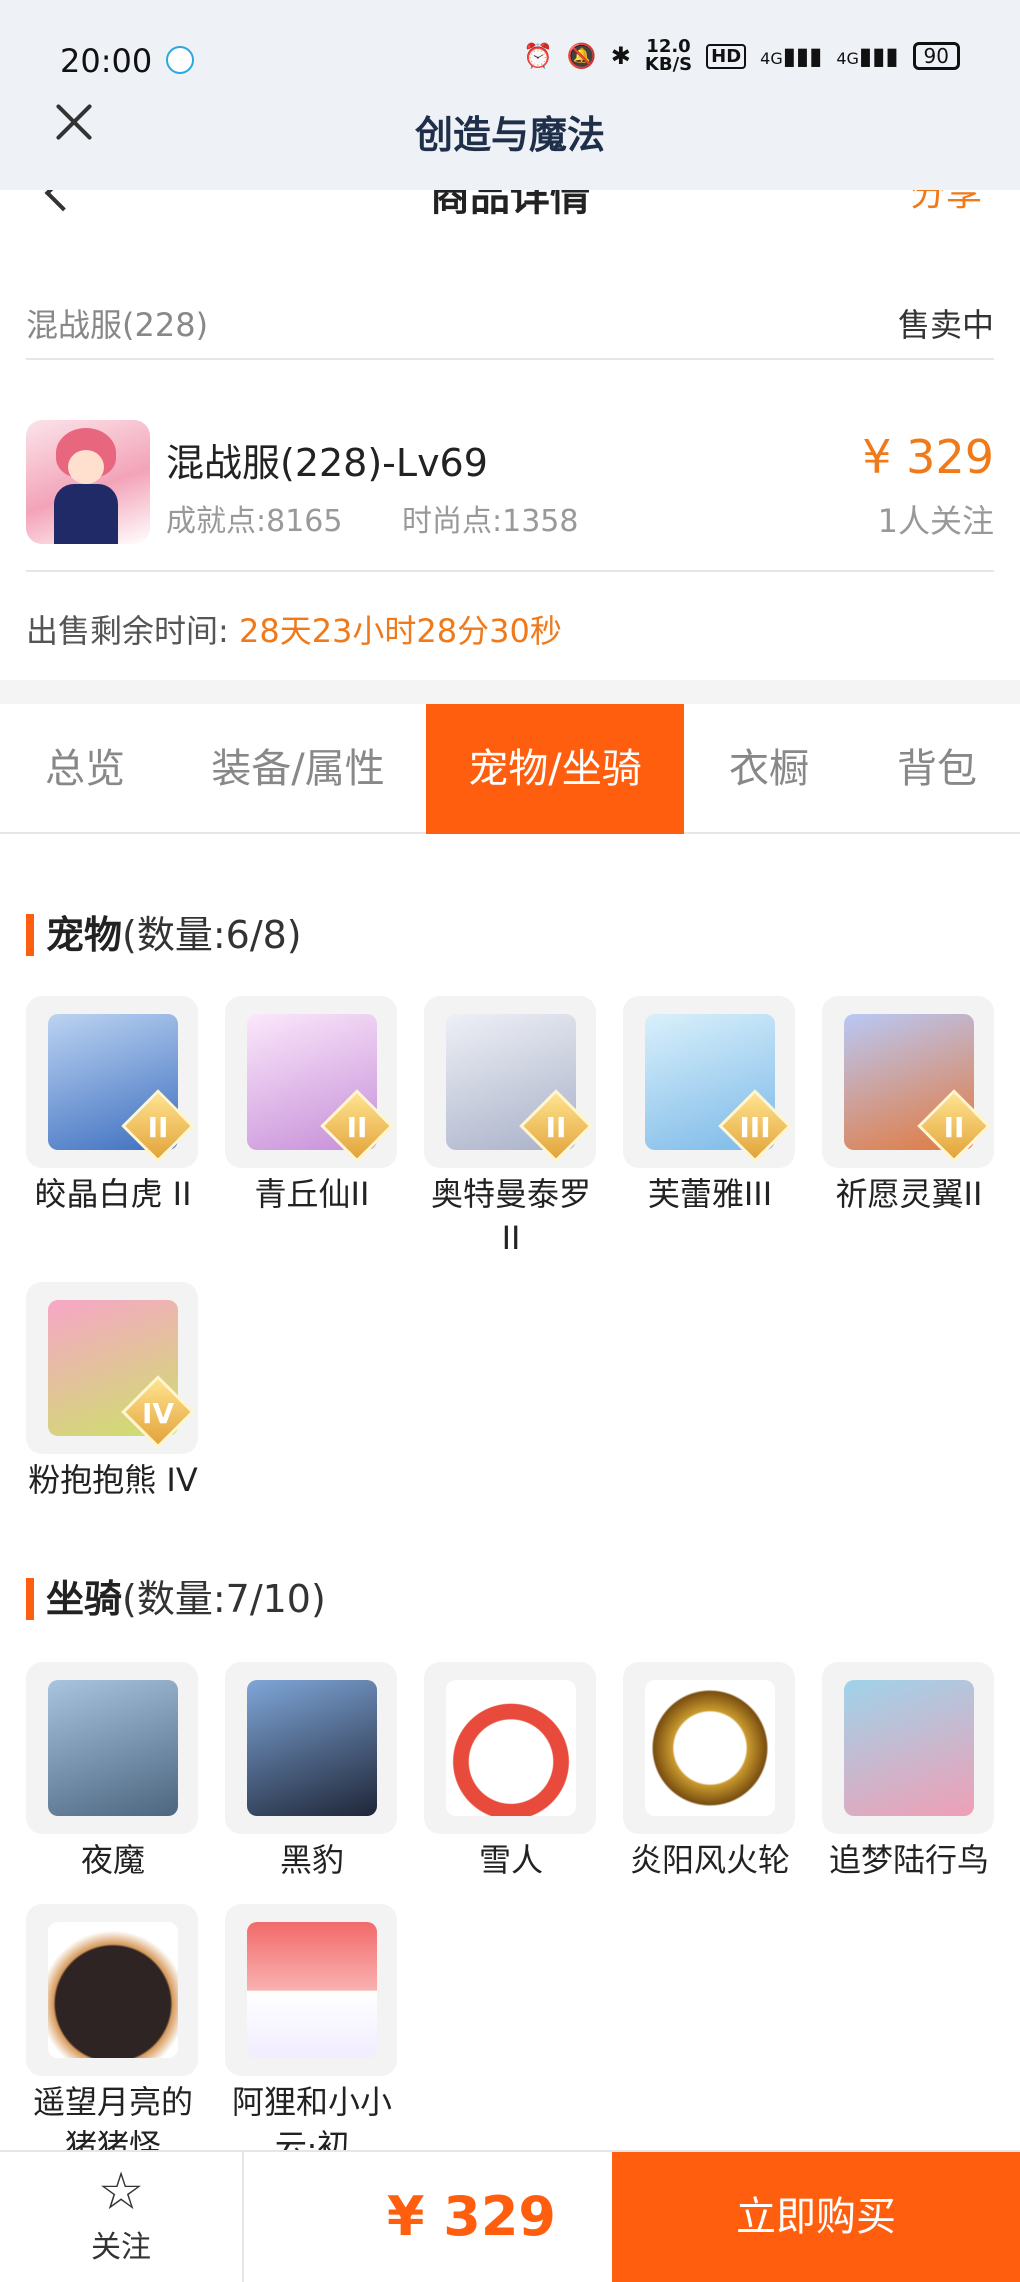  Describe the element at coordinates (581, 56) in the screenshot. I see `mute-icon: 🔕` at that location.